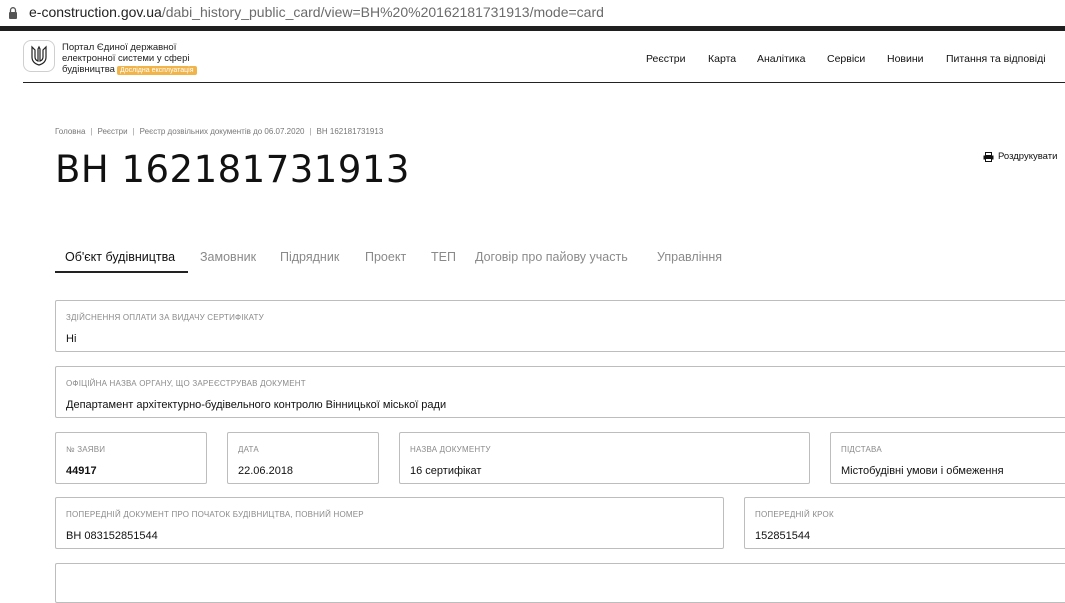  I want to click on field-value: 44917, so click(81, 471).